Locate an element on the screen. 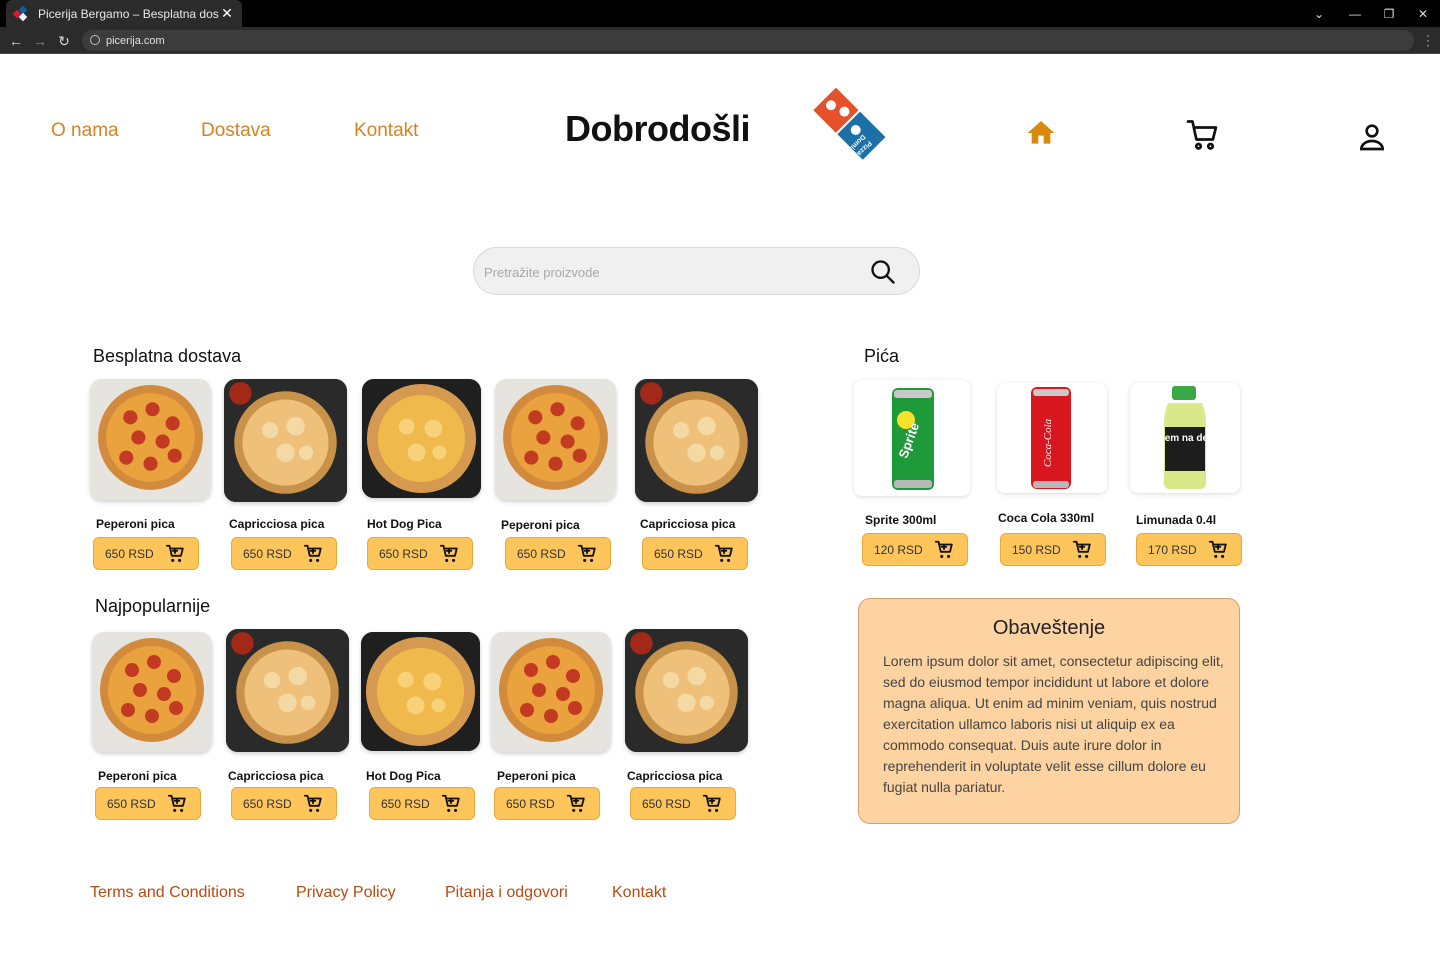  cart-icon is located at coordinates (1203, 137).